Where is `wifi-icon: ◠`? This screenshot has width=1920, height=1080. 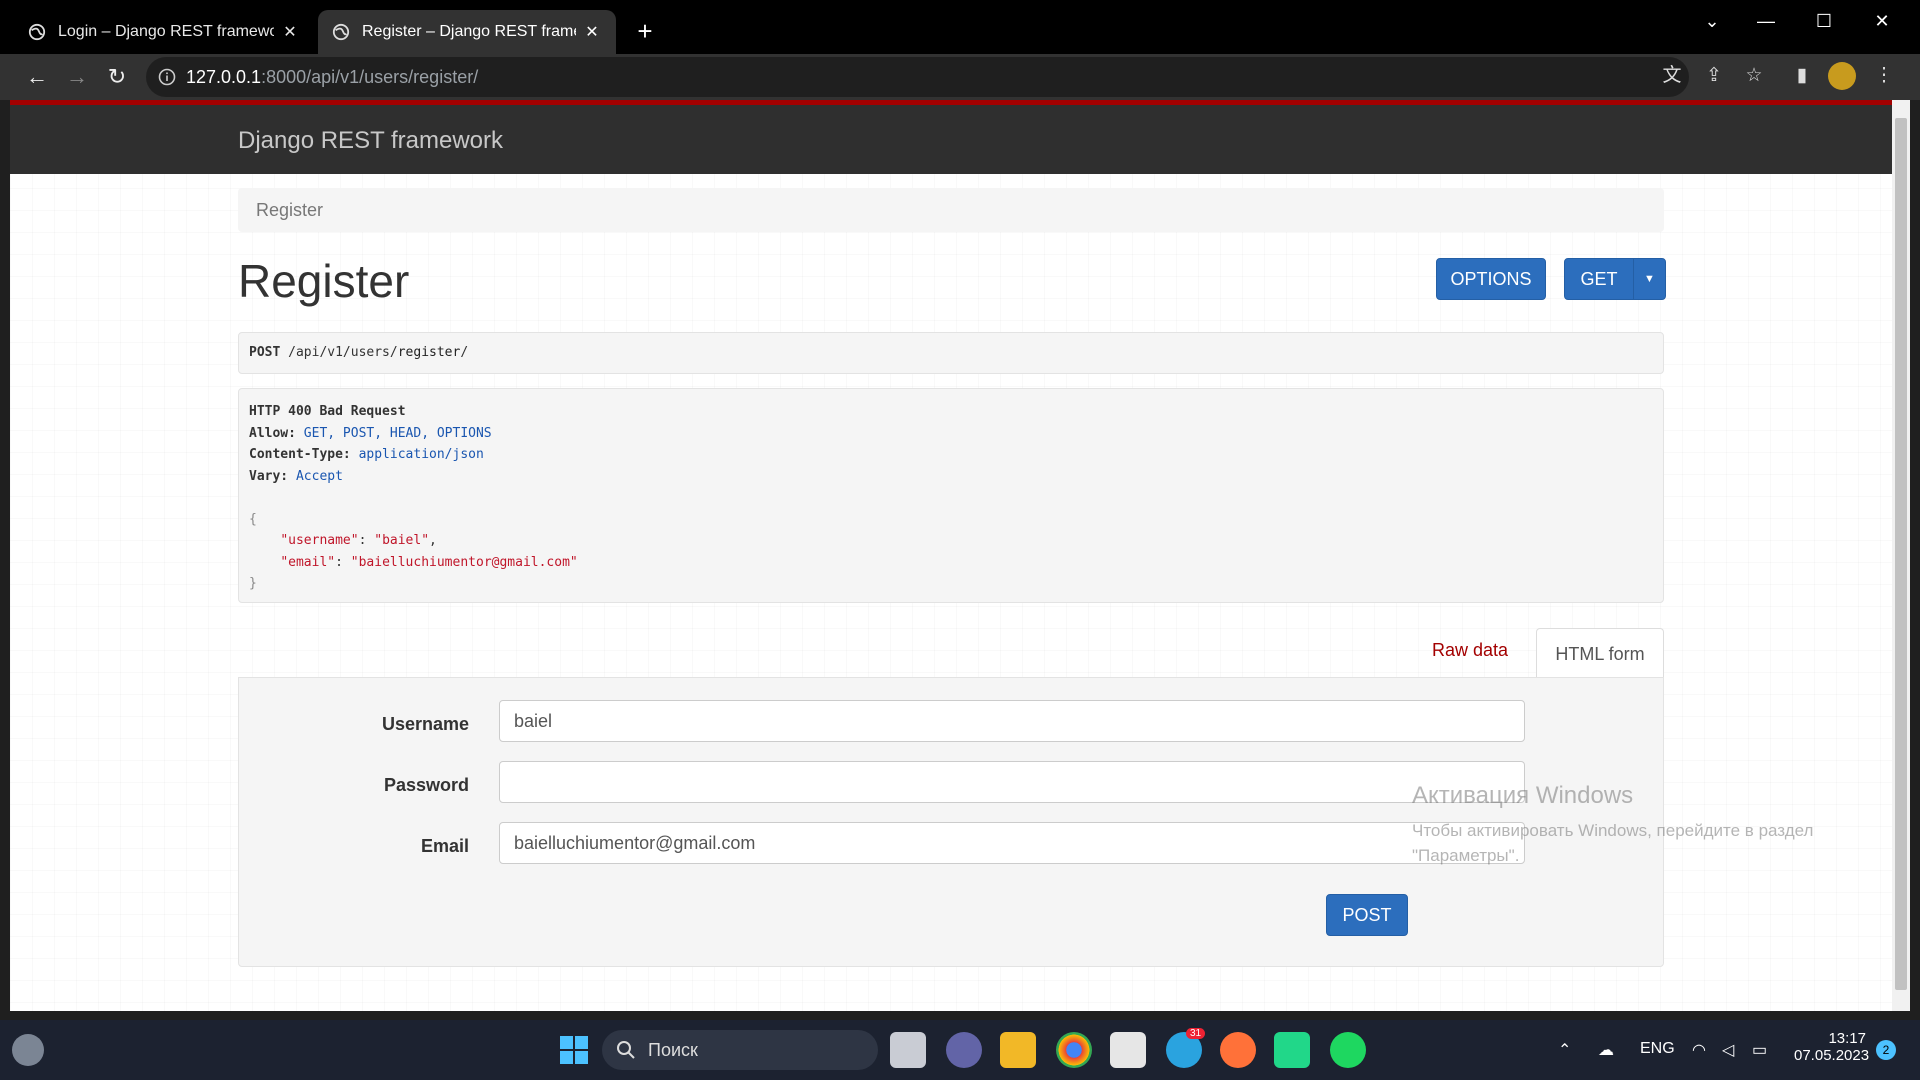 wifi-icon: ◠ is located at coordinates (1699, 1050).